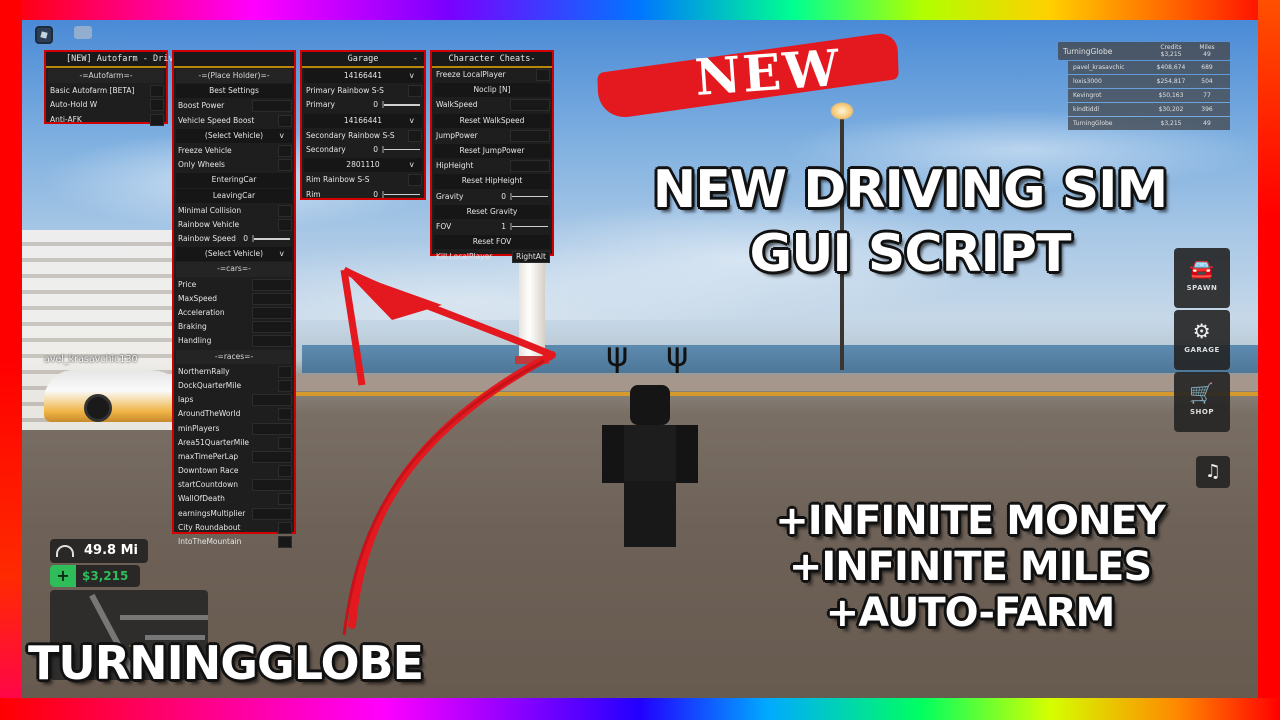  What do you see at coordinates (363, 180) in the screenshot?
I see `rim-rainbow-toggle: Rim Rainbow S-S` at bounding box center [363, 180].